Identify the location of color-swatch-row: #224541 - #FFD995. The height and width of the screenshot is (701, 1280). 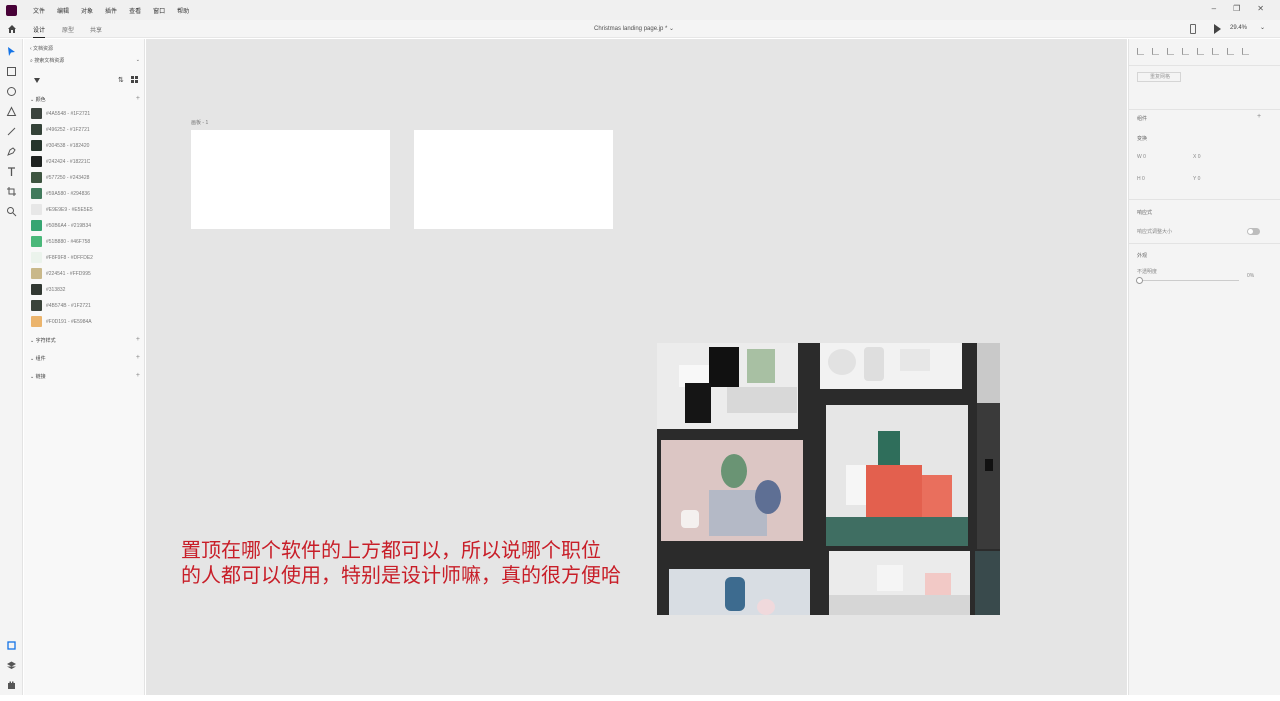
(61, 273).